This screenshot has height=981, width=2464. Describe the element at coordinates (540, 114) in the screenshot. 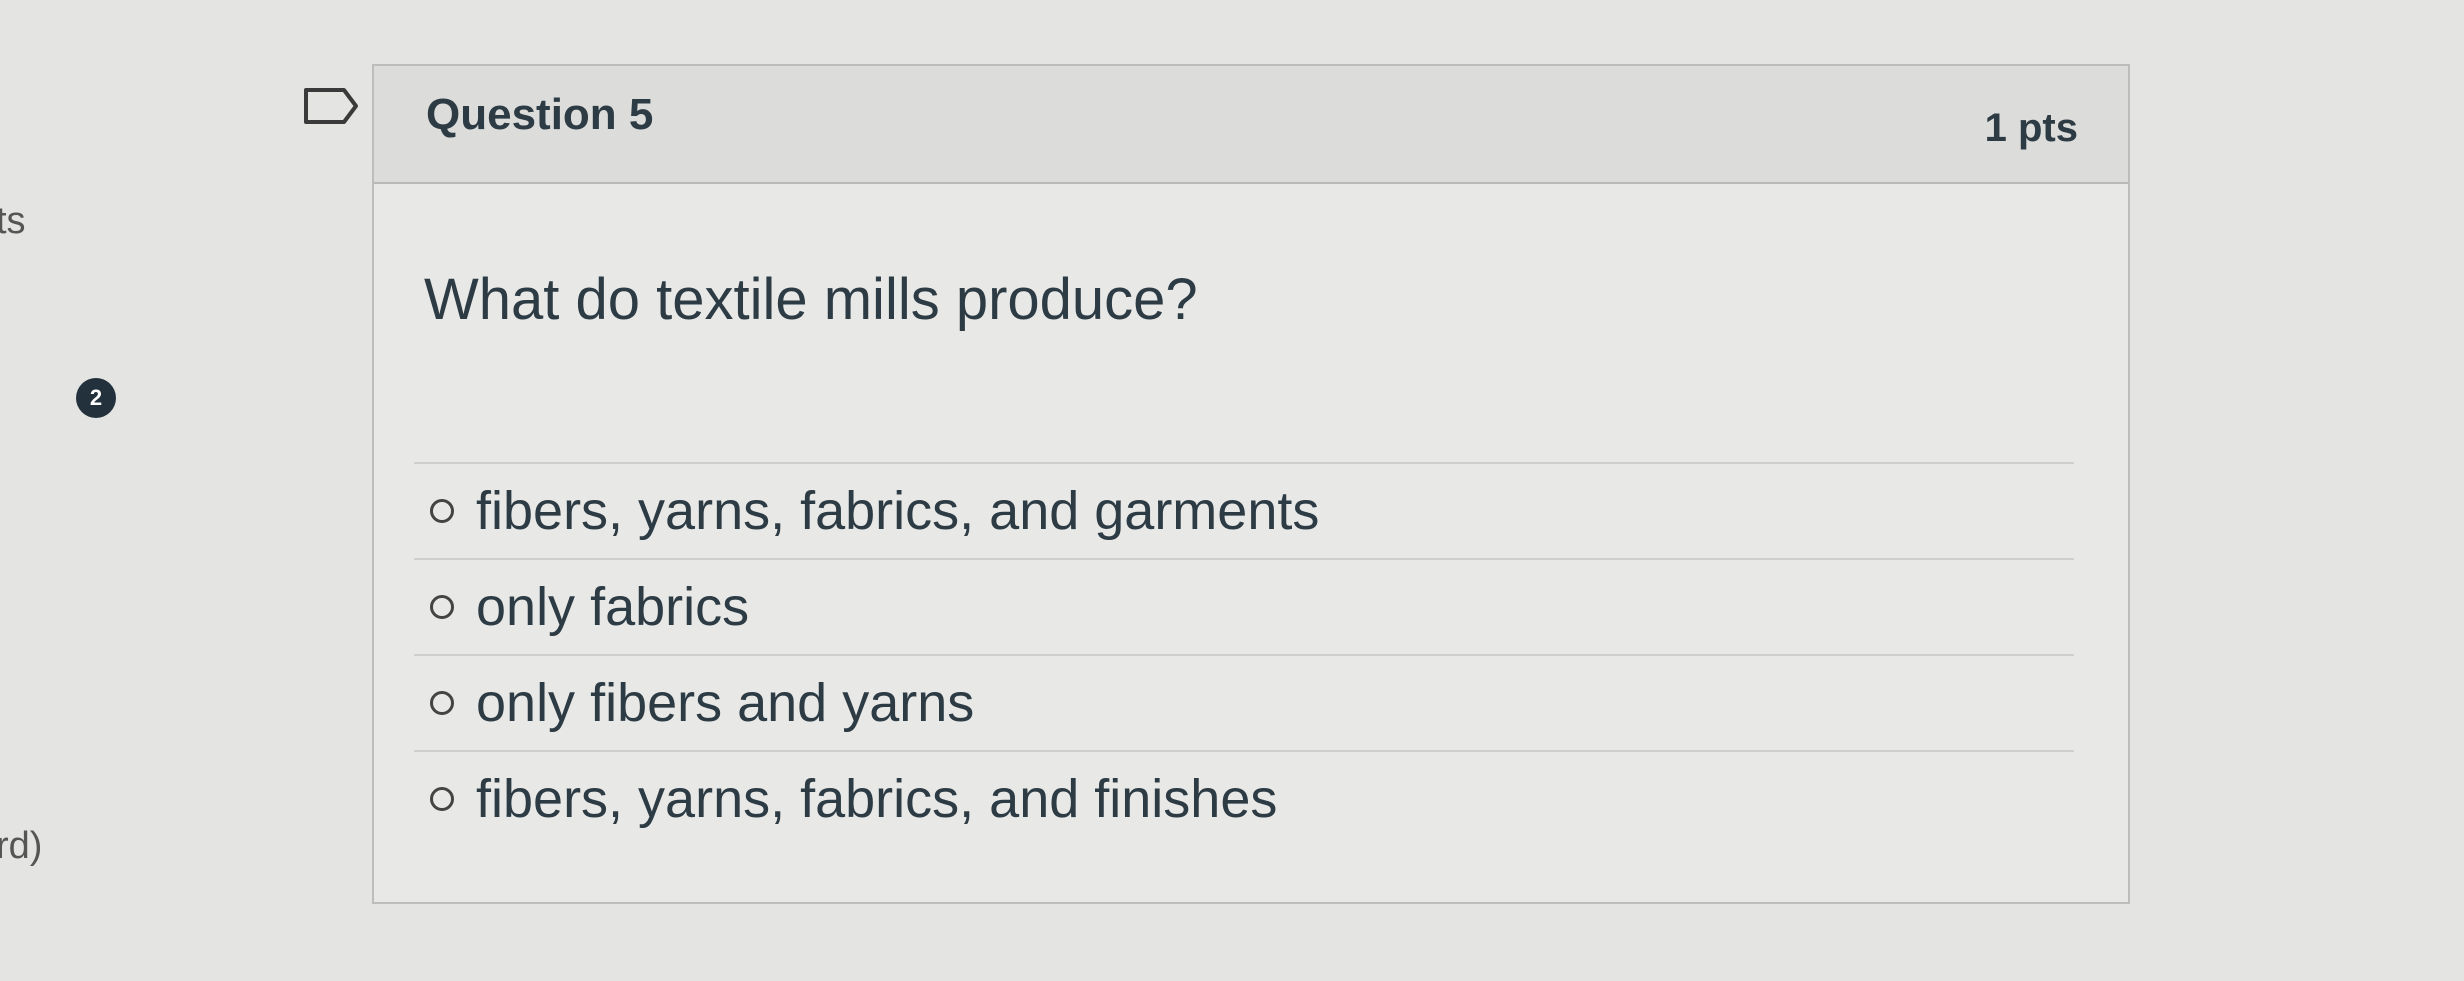

I see `question-title: Question 5` at that location.